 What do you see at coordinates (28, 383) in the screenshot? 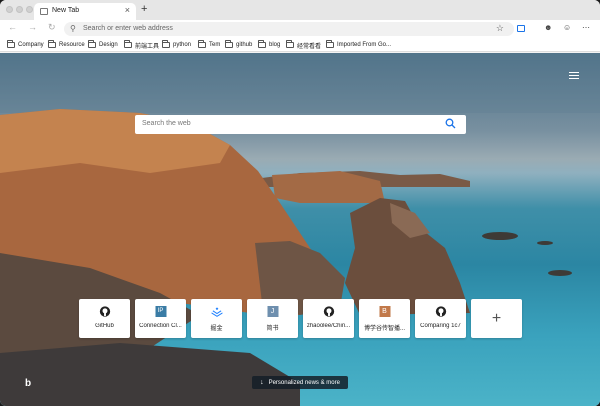
I see `bing-logo-icon: b` at bounding box center [28, 383].